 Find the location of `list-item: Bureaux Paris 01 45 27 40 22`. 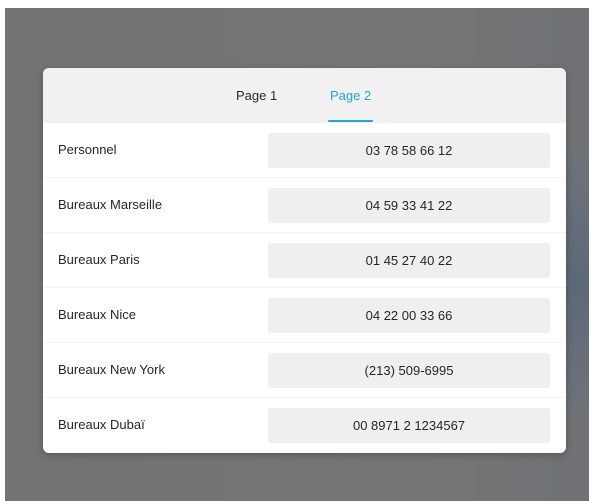

list-item: Bureaux Paris 01 45 27 40 22 is located at coordinates (304, 260).